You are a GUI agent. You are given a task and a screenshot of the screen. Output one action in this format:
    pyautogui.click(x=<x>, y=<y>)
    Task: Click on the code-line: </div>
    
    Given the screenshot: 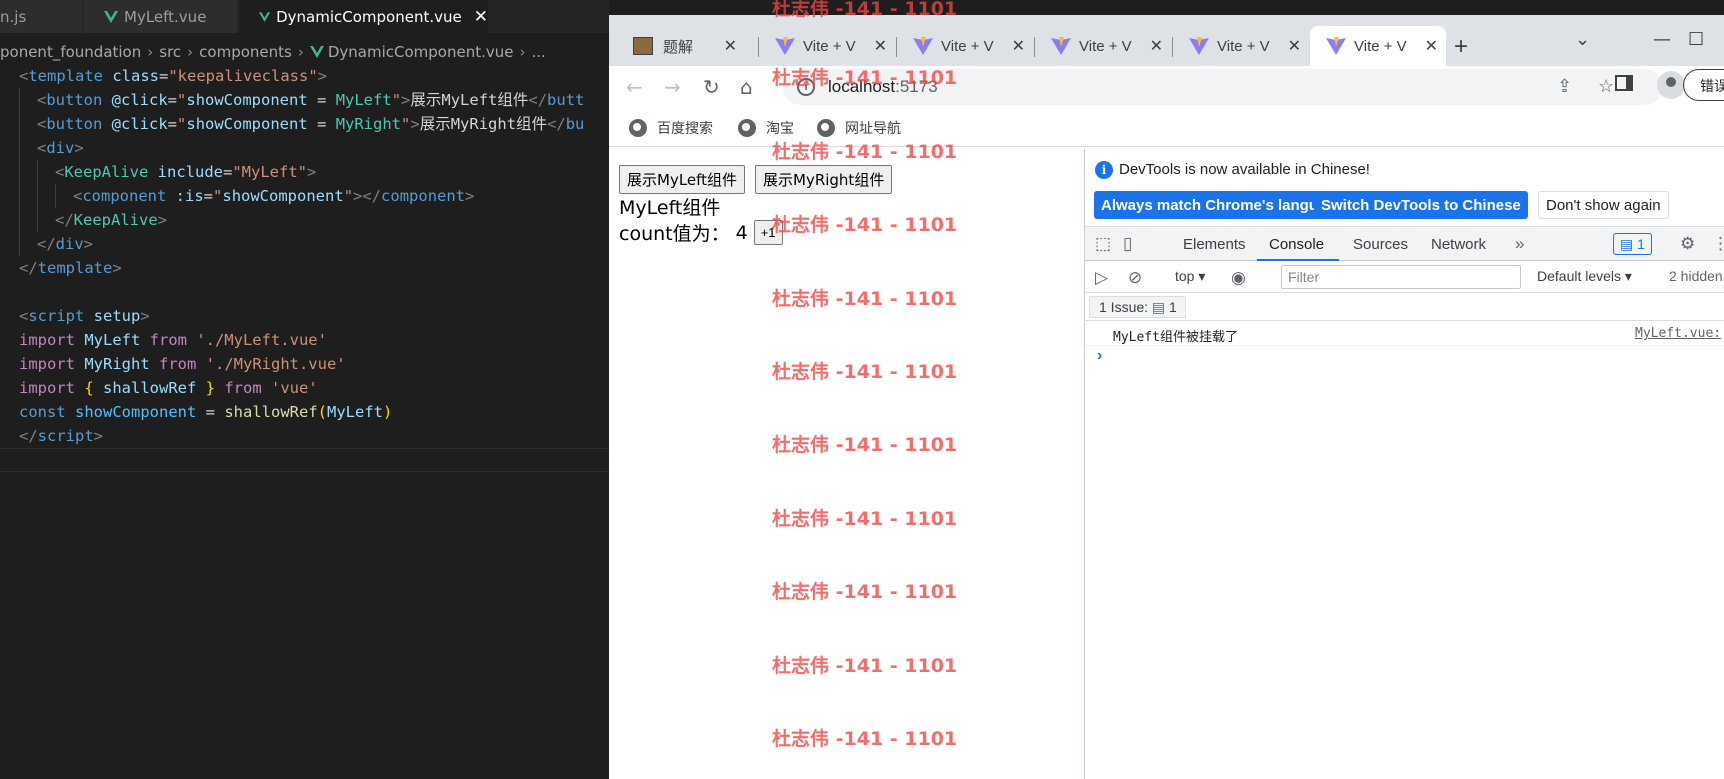 What is the action you would take?
    pyautogui.click(x=304, y=244)
    